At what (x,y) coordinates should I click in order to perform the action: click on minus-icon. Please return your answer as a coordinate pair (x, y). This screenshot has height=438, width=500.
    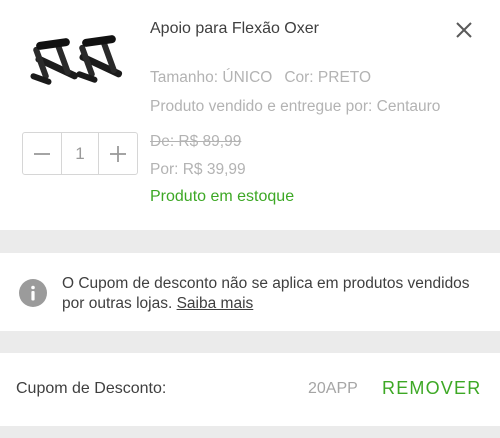
    Looking at the image, I should click on (42, 153).